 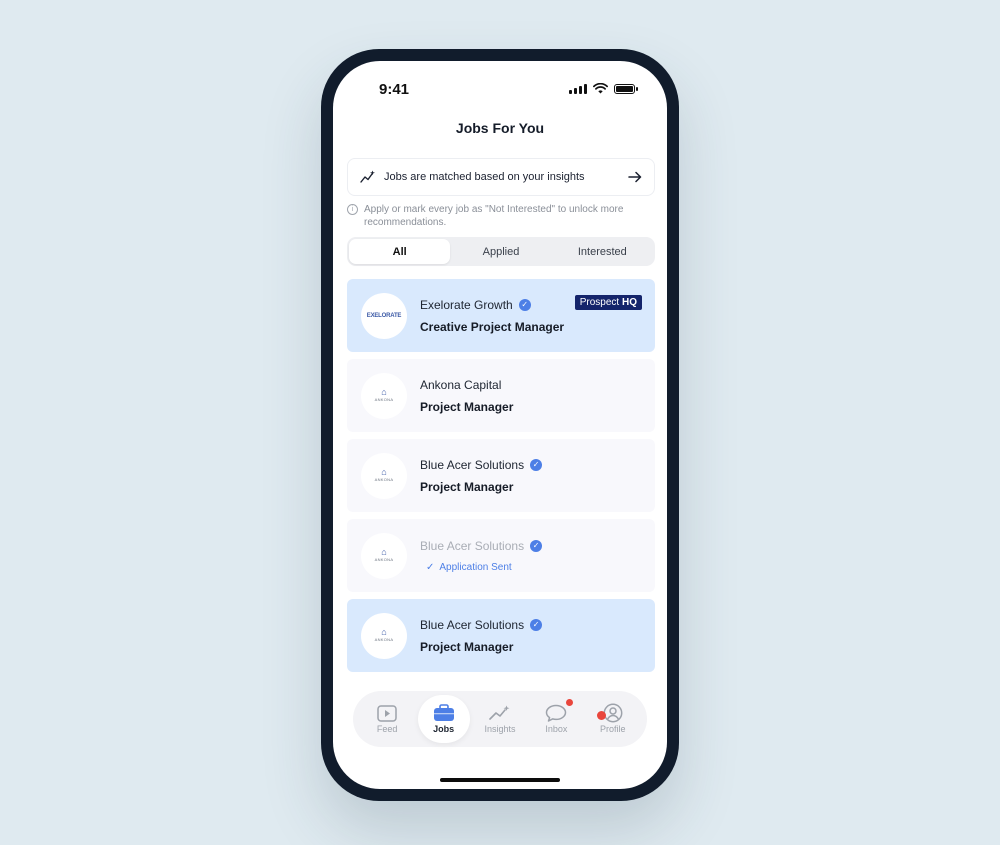 What do you see at coordinates (626, 88) in the screenshot?
I see `battery-icon` at bounding box center [626, 88].